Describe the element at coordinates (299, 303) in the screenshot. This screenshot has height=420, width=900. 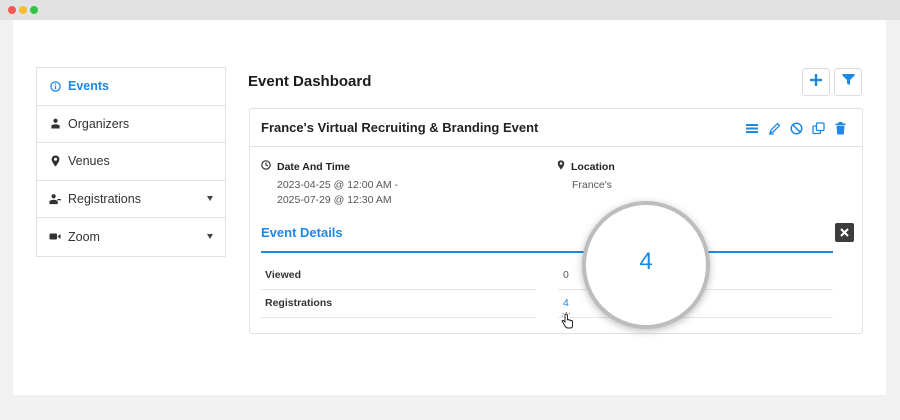
I see `registrations-label: Registrations` at that location.